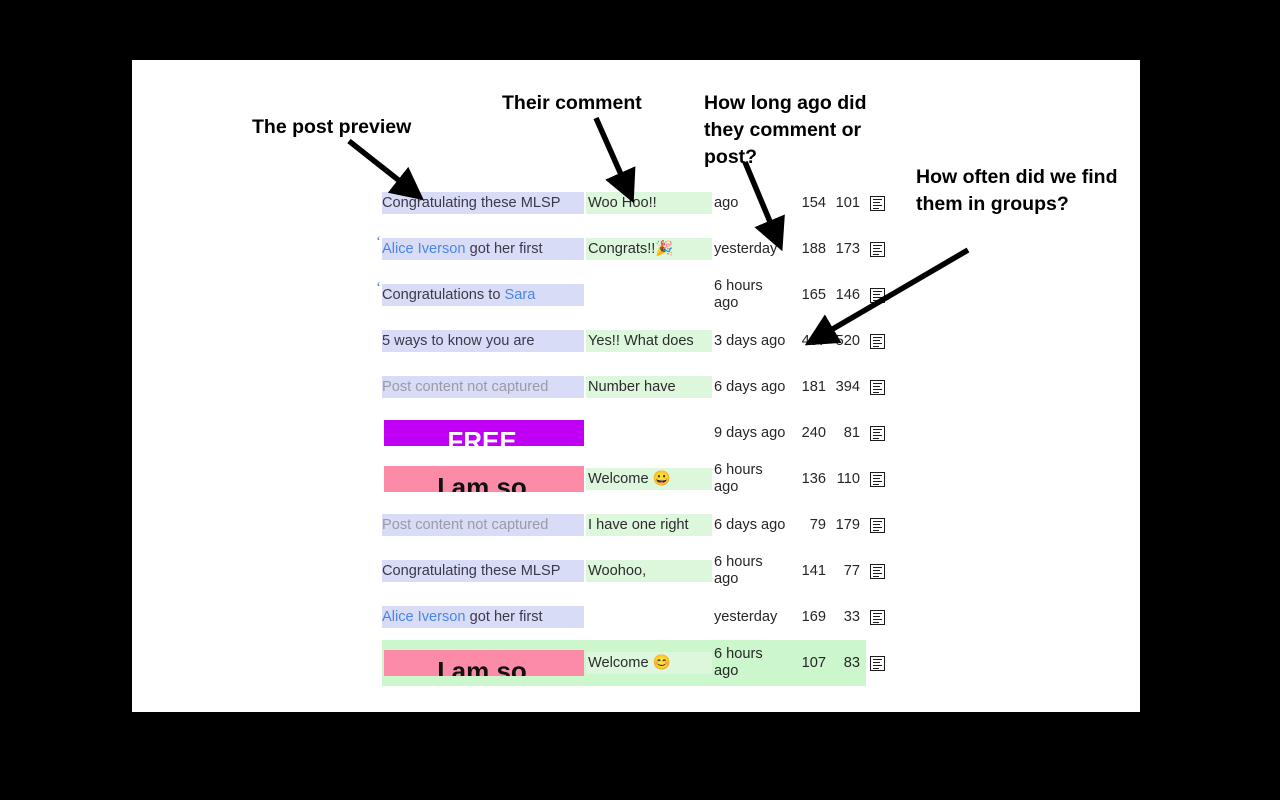 The height and width of the screenshot is (800, 1280). What do you see at coordinates (785, 130) in the screenshot?
I see `annotation-how-long-ago: How long ago did they comment or post?` at bounding box center [785, 130].